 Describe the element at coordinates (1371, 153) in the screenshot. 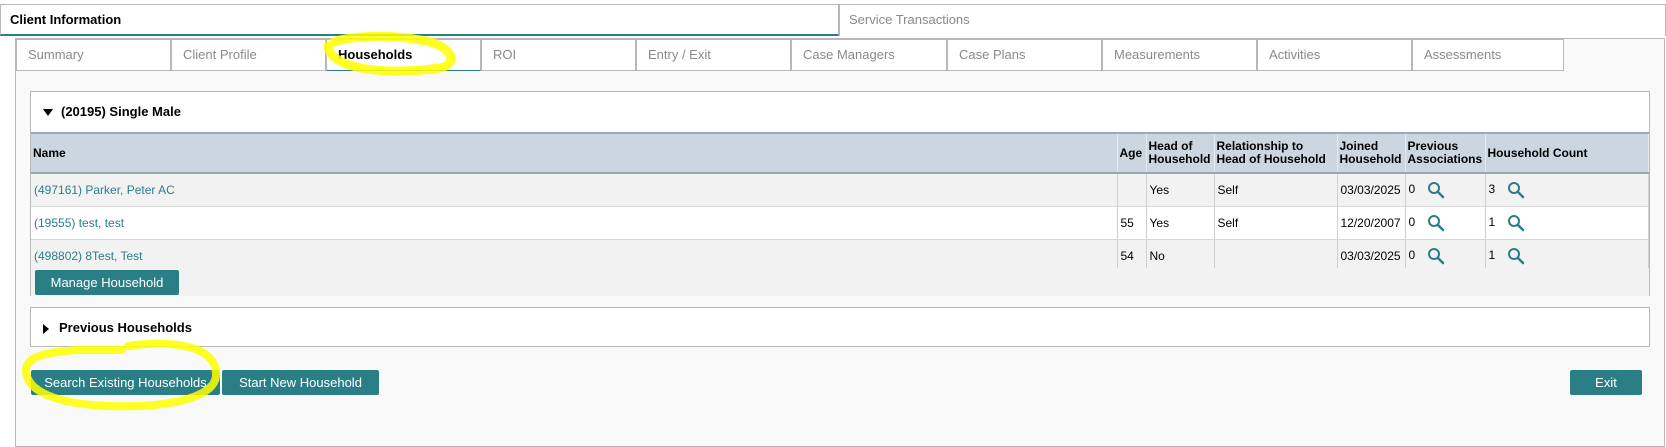

I see `column-header-joined-household: Joined Household` at that location.